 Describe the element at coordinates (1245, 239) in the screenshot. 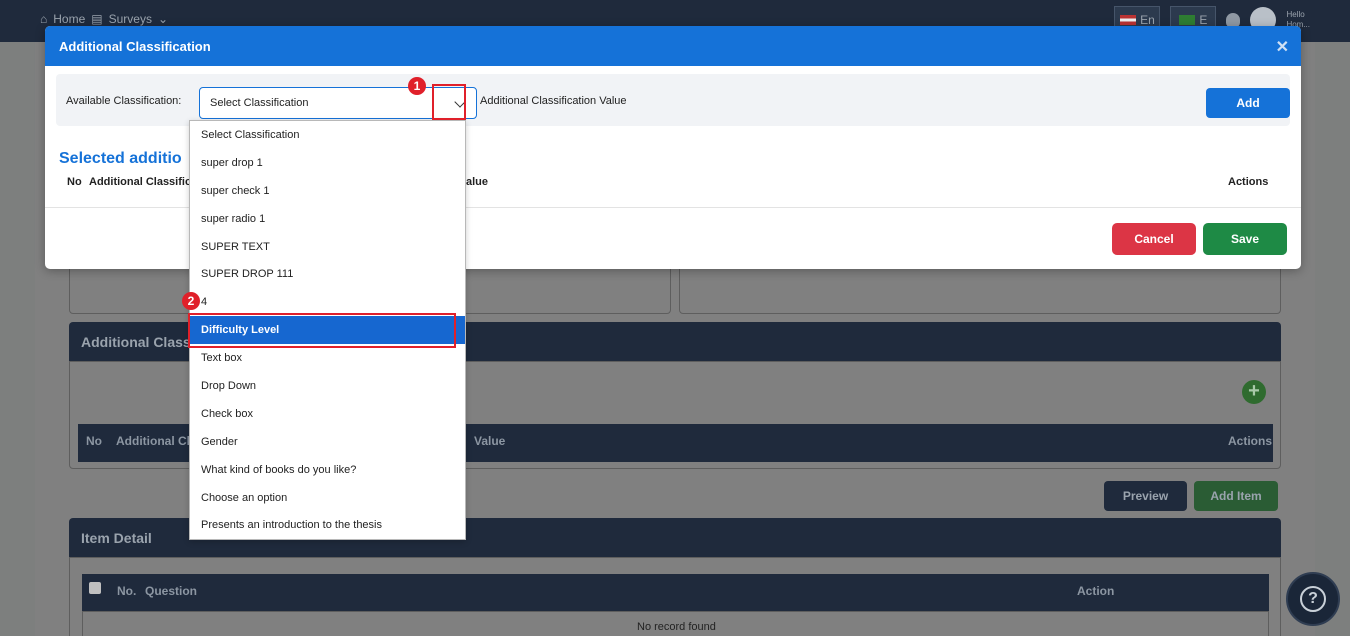

I see `save-button: Save` at that location.